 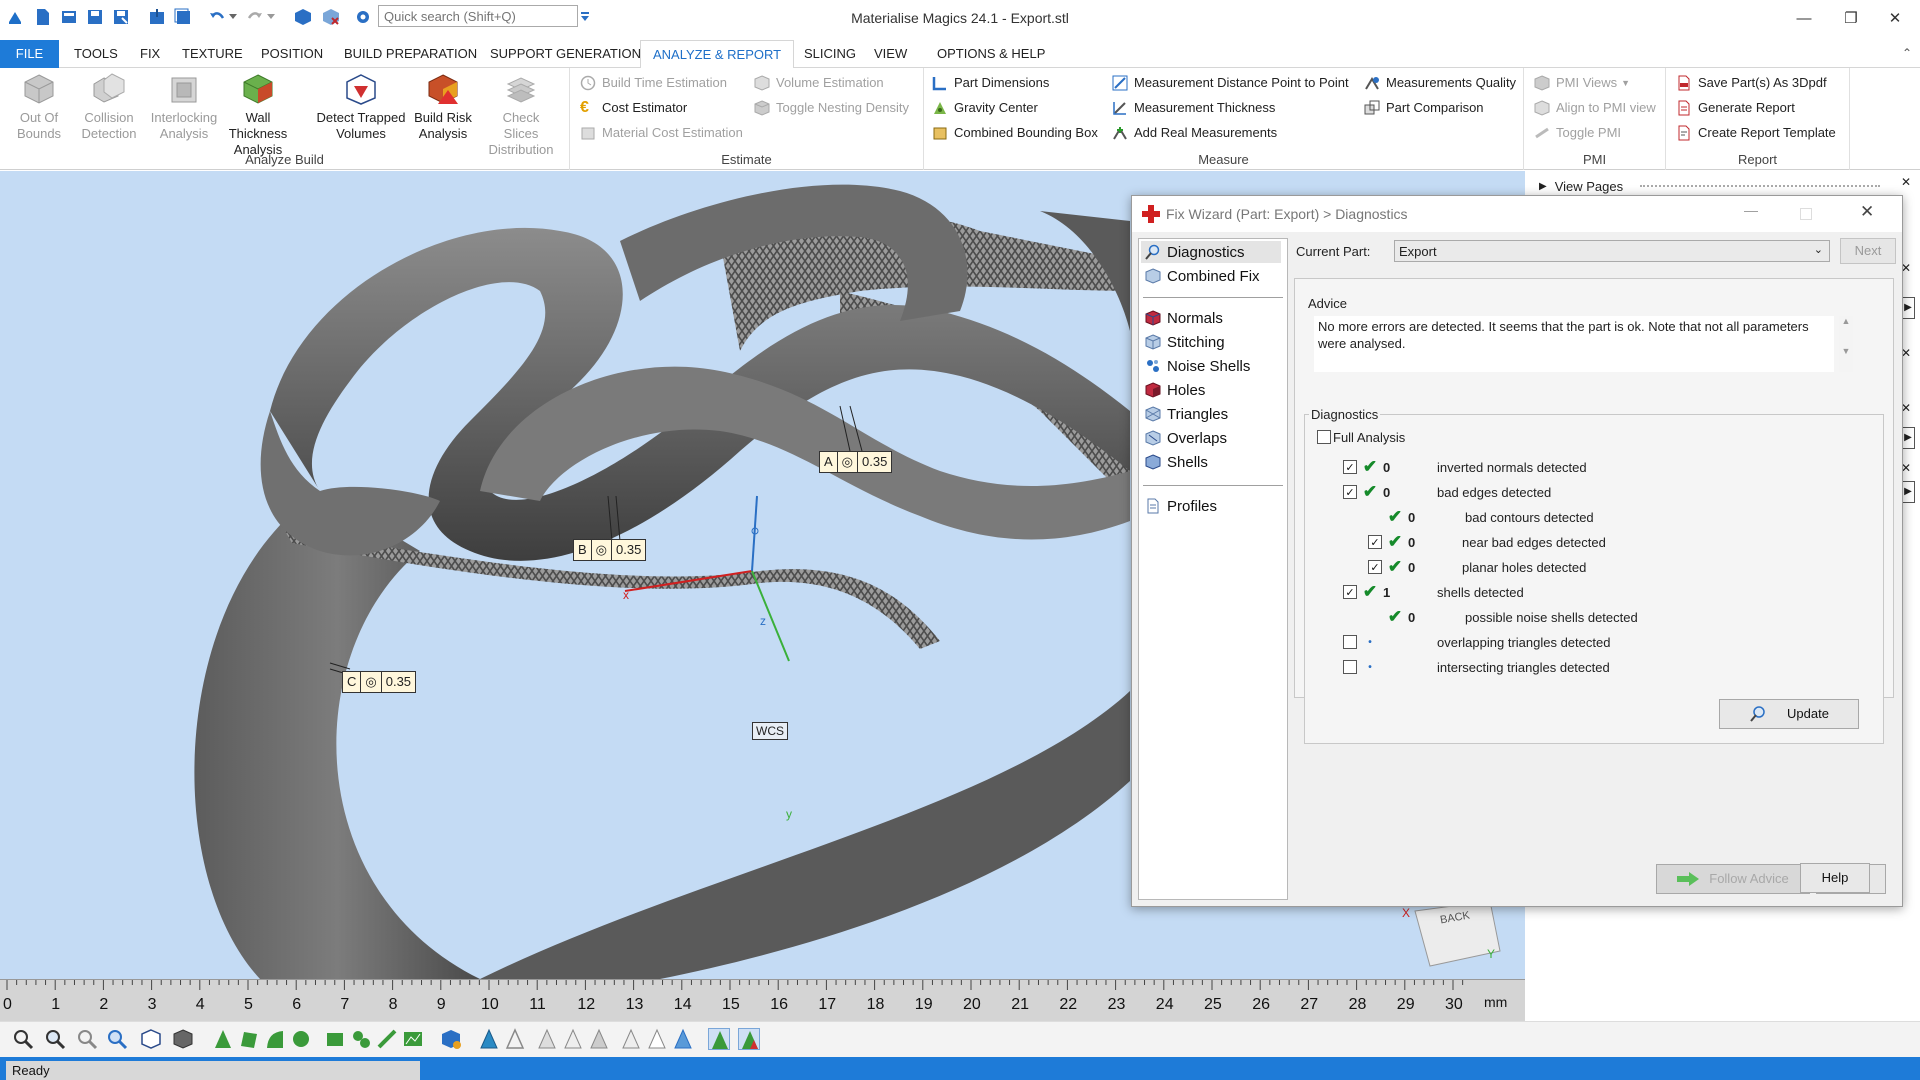 What do you see at coordinates (1895, 18) in the screenshot?
I see `window-close-button: ✕` at bounding box center [1895, 18].